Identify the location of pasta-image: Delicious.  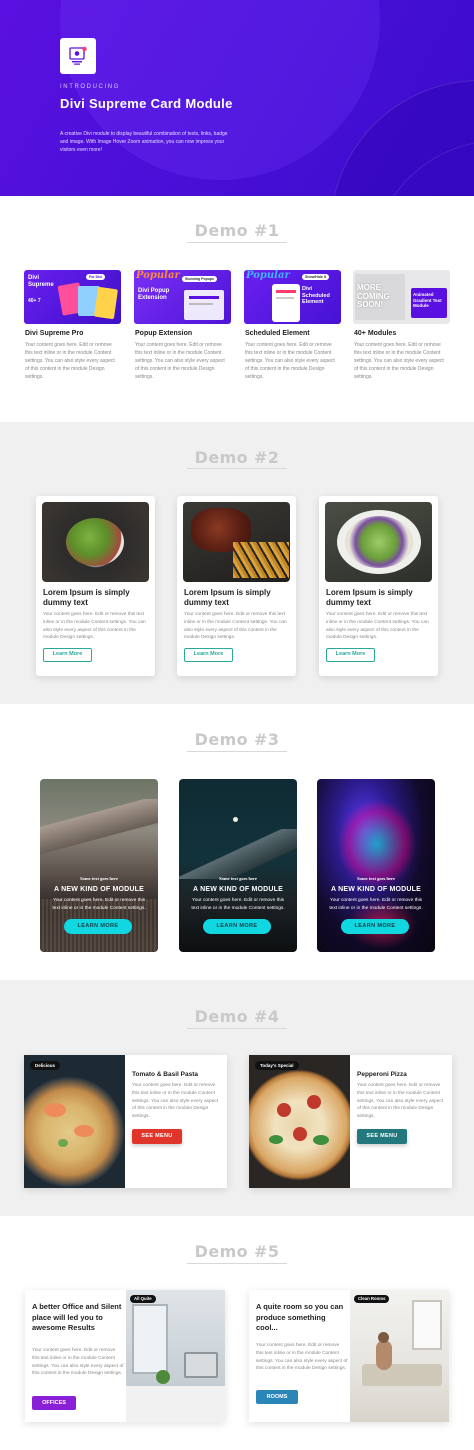
(74, 1121).